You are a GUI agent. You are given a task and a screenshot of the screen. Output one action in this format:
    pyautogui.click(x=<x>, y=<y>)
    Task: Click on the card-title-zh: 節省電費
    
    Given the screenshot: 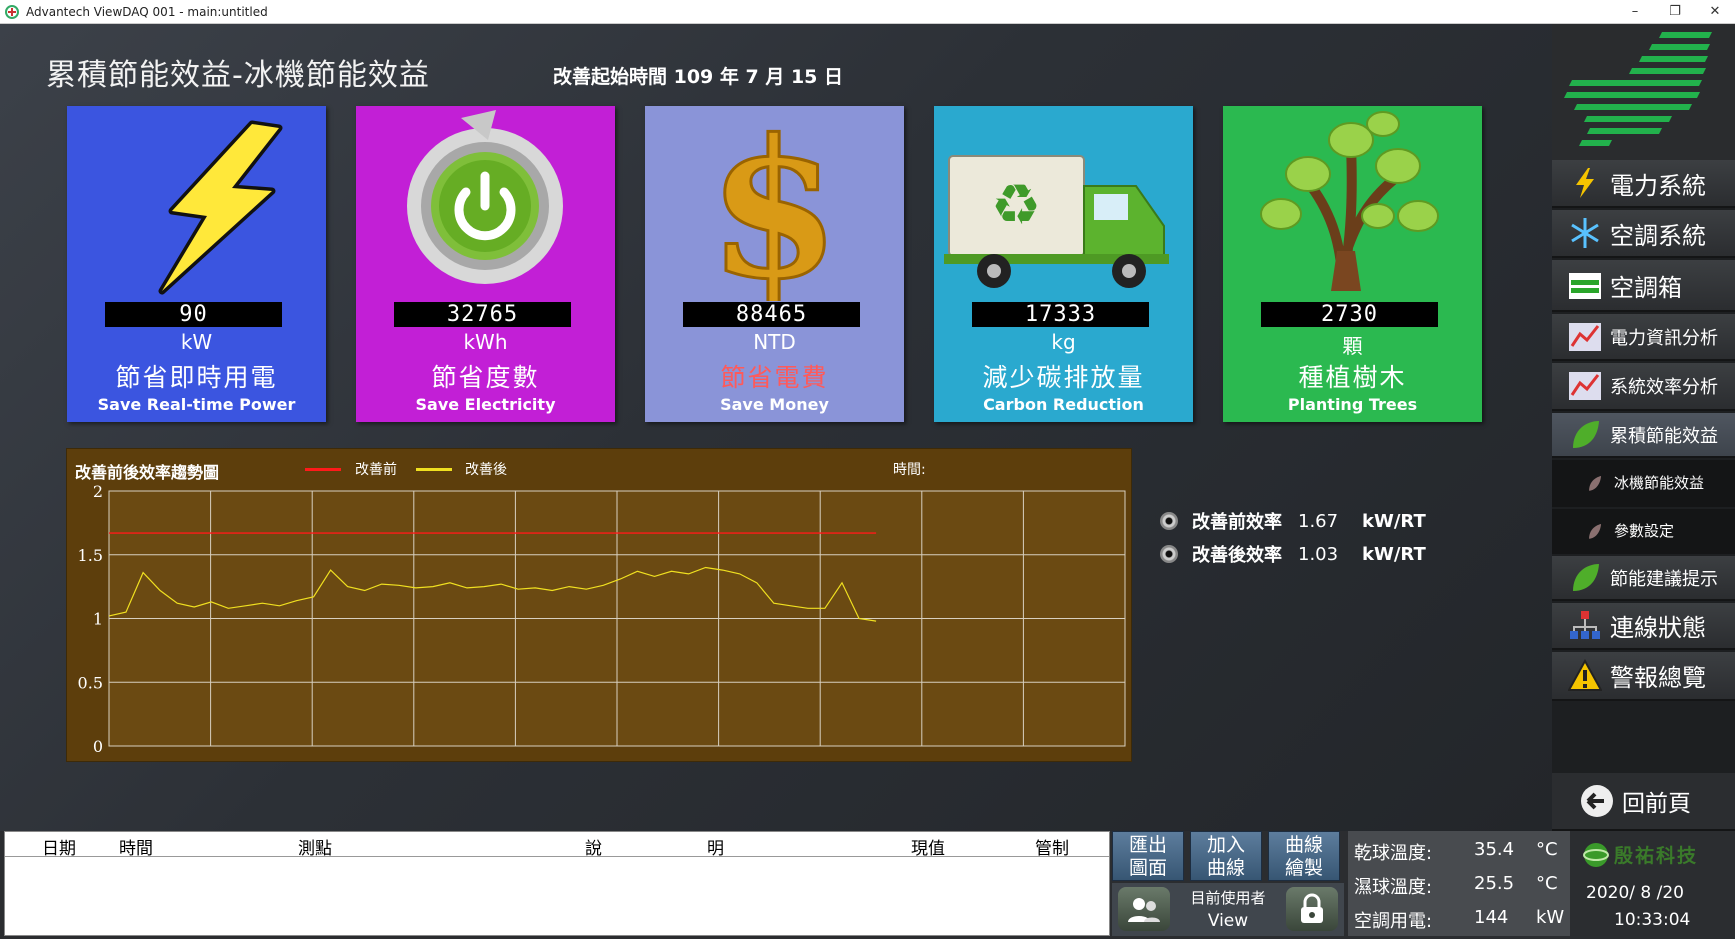 What is the action you would take?
    pyautogui.click(x=774, y=377)
    